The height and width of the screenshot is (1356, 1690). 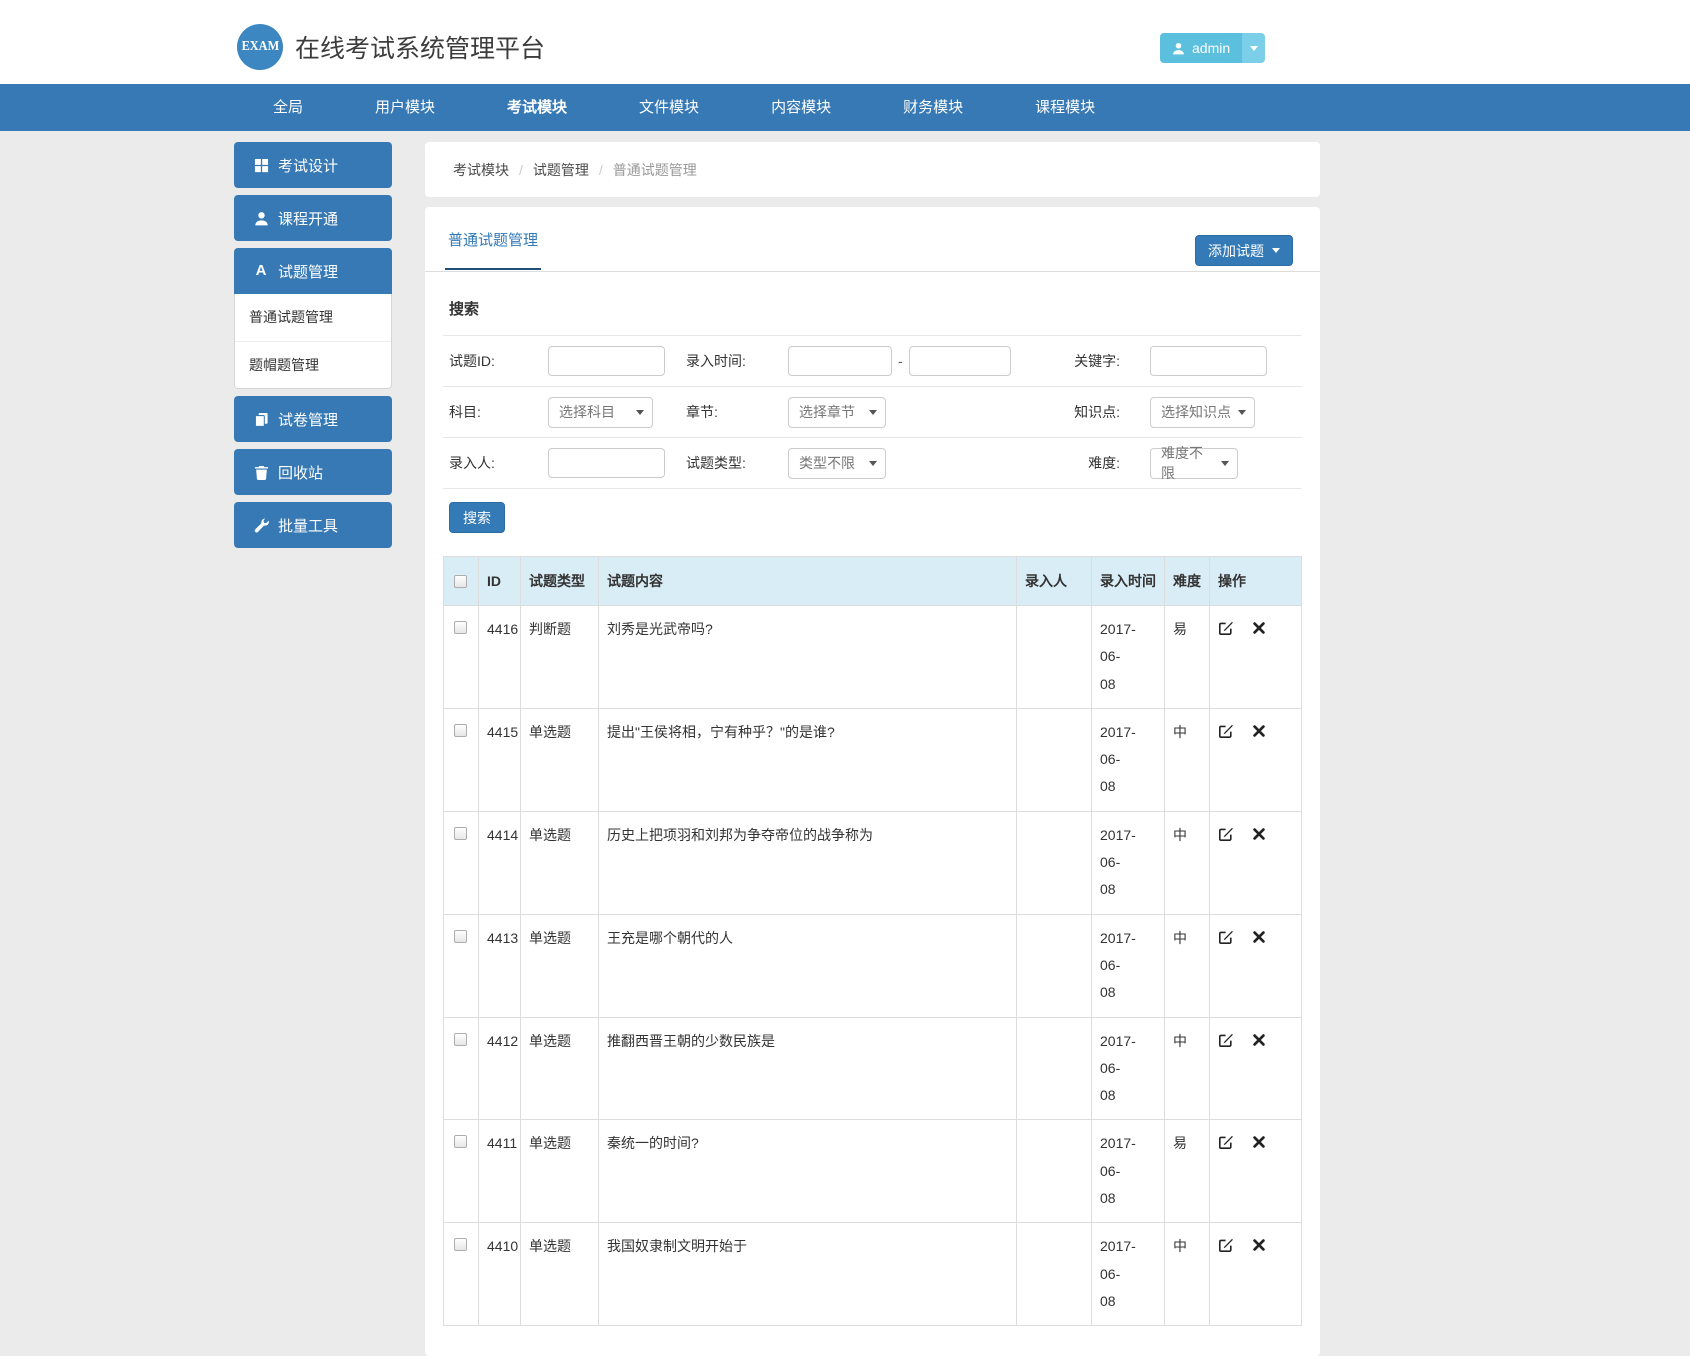 I want to click on knowledge-point-select: 选择知识点, so click(x=1202, y=412).